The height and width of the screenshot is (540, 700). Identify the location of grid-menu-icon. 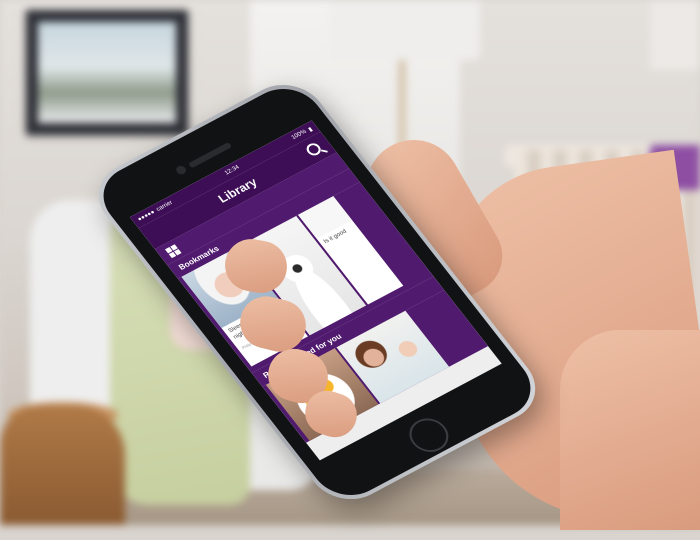
(173, 251).